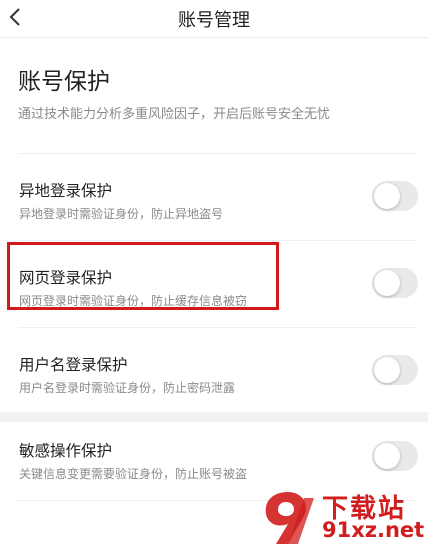 The width and height of the screenshot is (428, 548). I want to click on highlight-box, so click(143, 276).